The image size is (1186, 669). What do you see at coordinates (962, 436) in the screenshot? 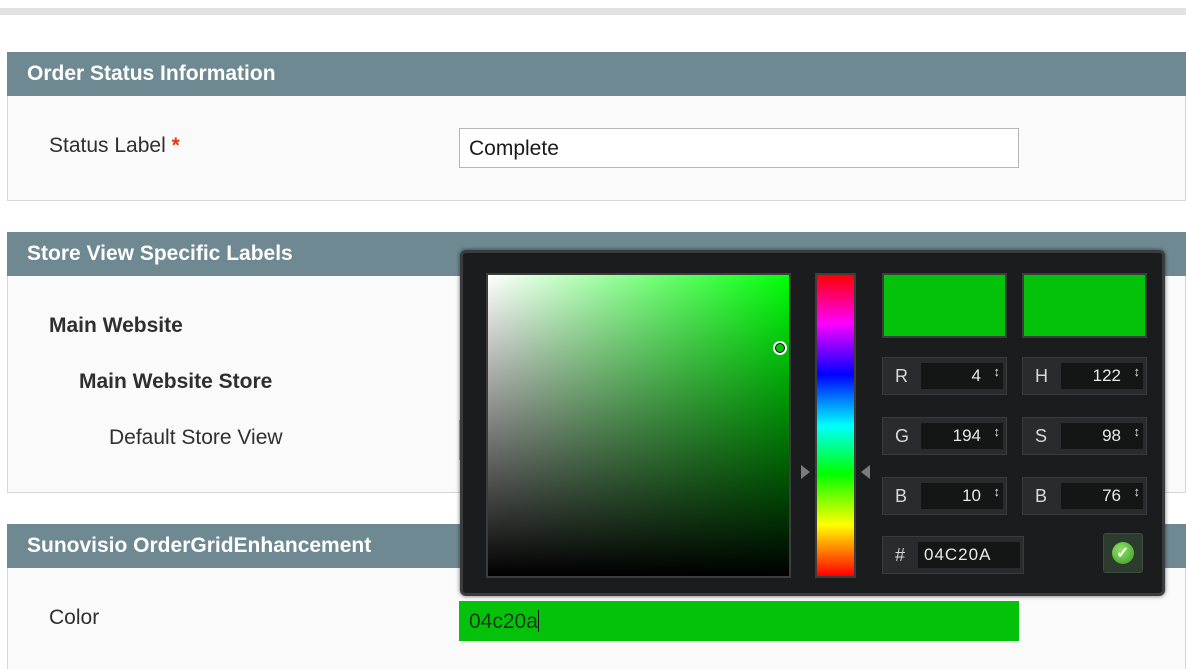
I see `green-field-value: 194` at bounding box center [962, 436].